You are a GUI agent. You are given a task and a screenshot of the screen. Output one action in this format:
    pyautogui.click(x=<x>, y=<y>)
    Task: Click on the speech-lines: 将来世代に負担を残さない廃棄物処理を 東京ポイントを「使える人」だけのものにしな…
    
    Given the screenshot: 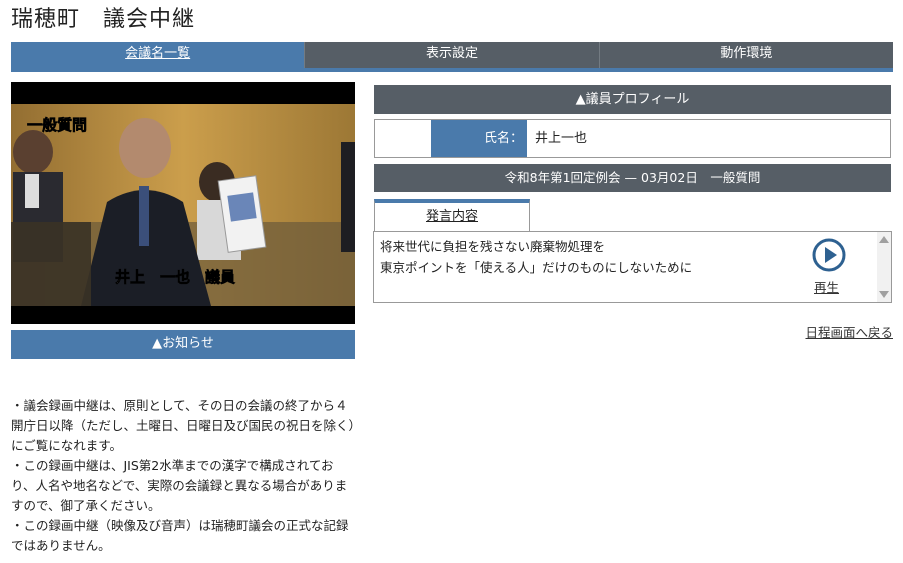 What is the action you would take?
    pyautogui.click(x=536, y=257)
    